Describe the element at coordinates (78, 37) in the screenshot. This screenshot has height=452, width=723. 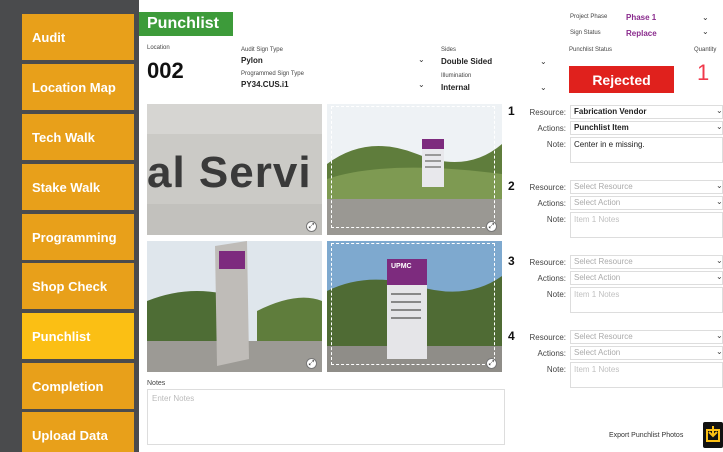
I see `nav-audit: Audit` at that location.